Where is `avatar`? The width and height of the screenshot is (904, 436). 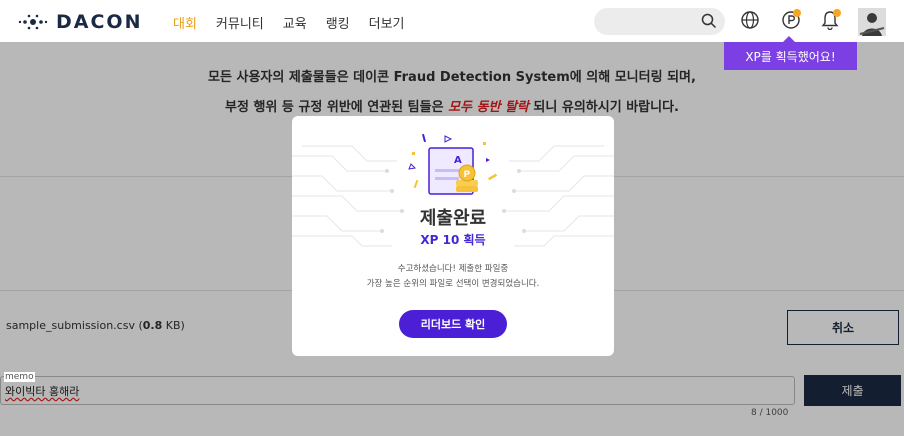 avatar is located at coordinates (872, 22).